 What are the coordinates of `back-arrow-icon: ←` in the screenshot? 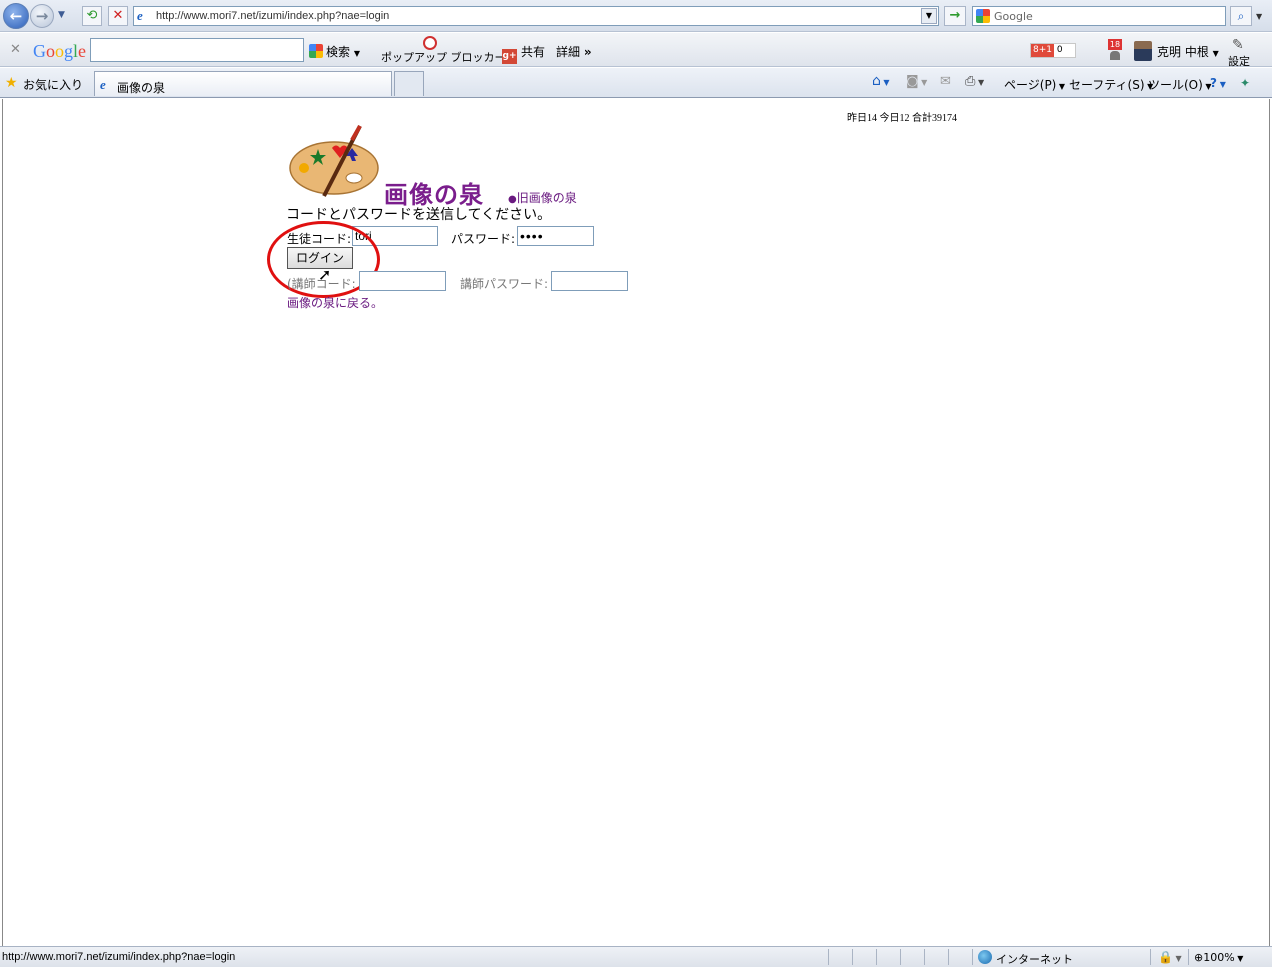 It's located at (16, 16).